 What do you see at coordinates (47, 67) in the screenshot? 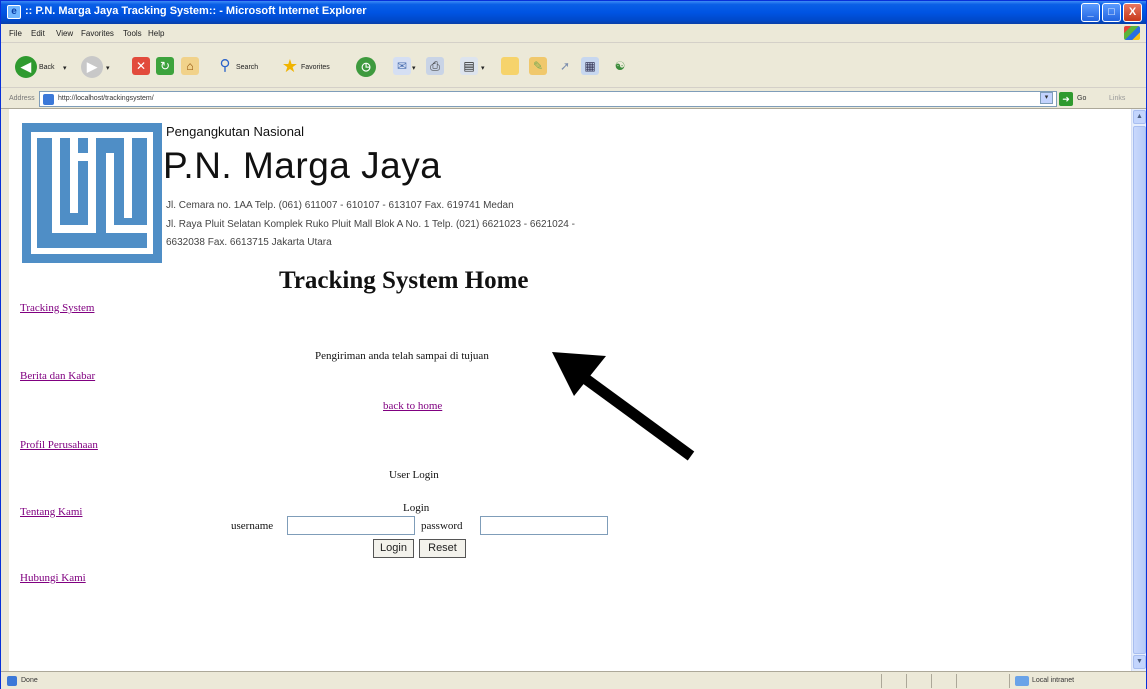
I see `back-label: Back` at bounding box center [47, 67].